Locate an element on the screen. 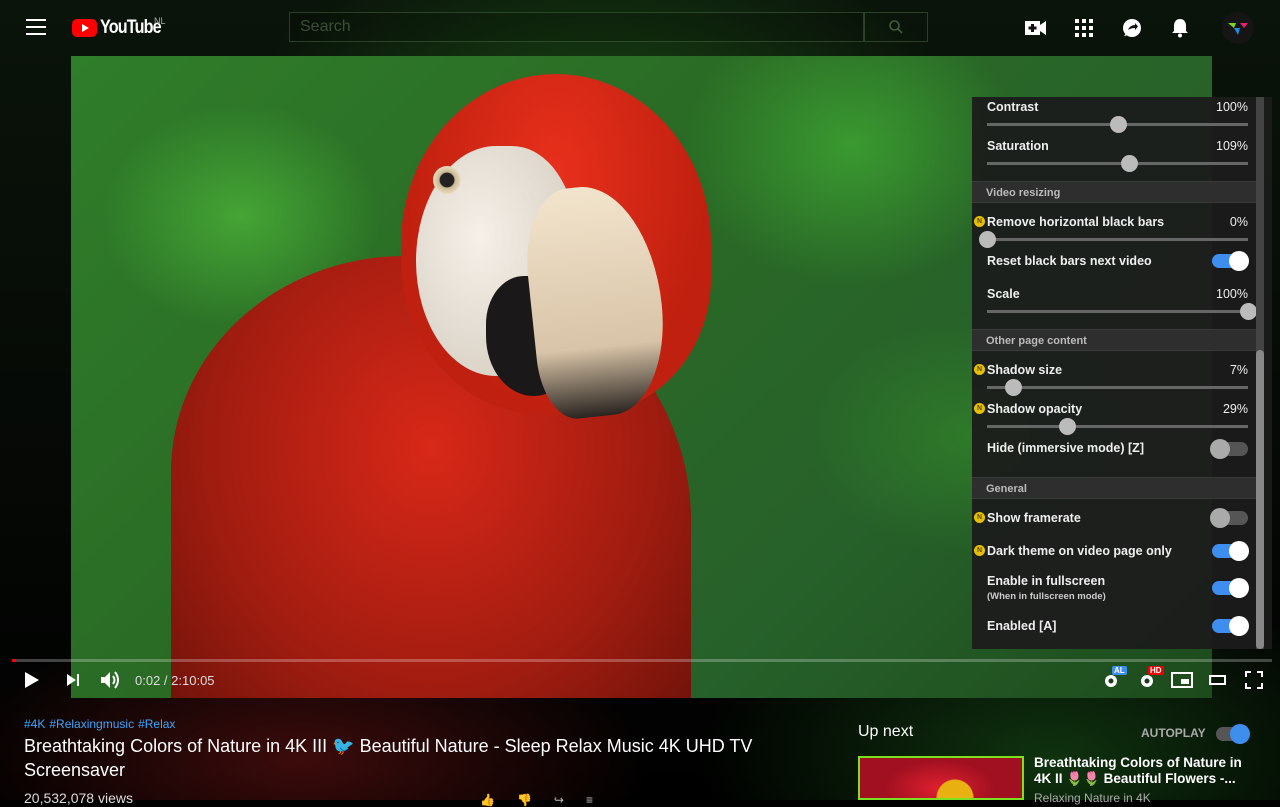 The image size is (1280, 807). setting-reset-black-bars: Reset black bars next video is located at coordinates (1118, 261).